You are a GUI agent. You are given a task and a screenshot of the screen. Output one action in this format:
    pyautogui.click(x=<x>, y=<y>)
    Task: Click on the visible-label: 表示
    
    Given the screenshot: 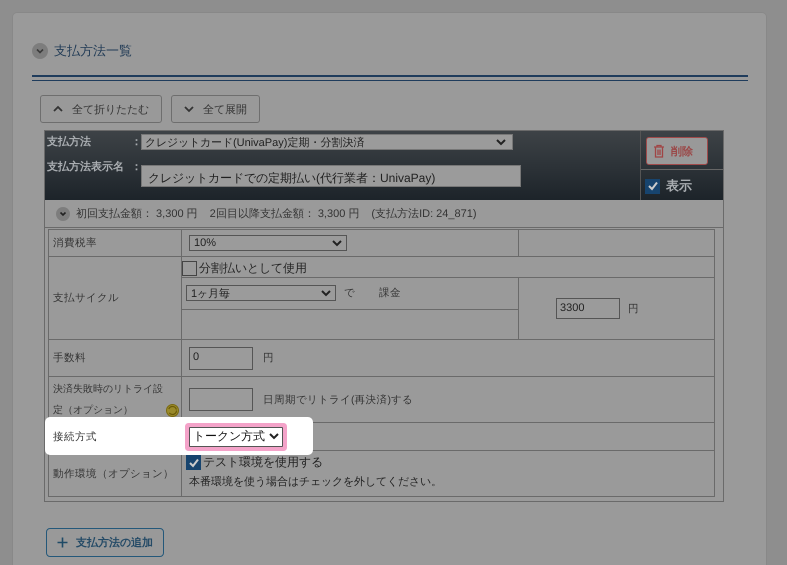 What is the action you would take?
    pyautogui.click(x=679, y=186)
    